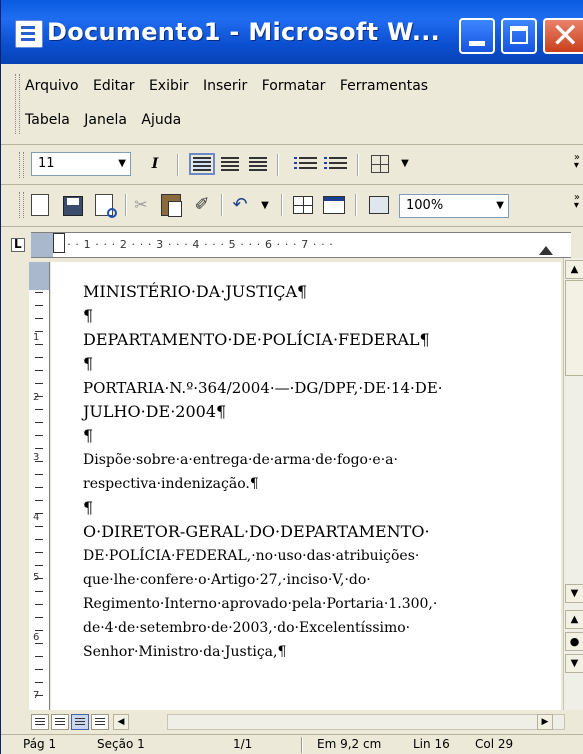 The height and width of the screenshot is (754, 583). Describe the element at coordinates (320, 340) in the screenshot. I see `paragraph: DEPARTAMENTO·DE·POLÍCIA·FEDERAL¶` at that location.